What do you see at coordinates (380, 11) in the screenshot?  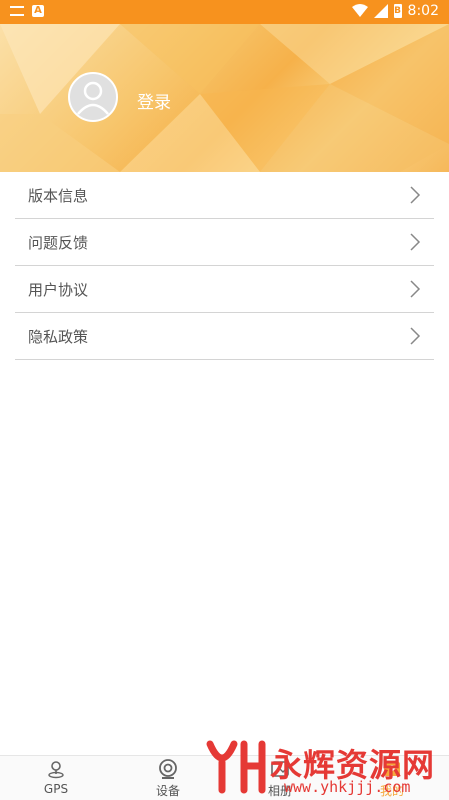 I see `signal-icon` at bounding box center [380, 11].